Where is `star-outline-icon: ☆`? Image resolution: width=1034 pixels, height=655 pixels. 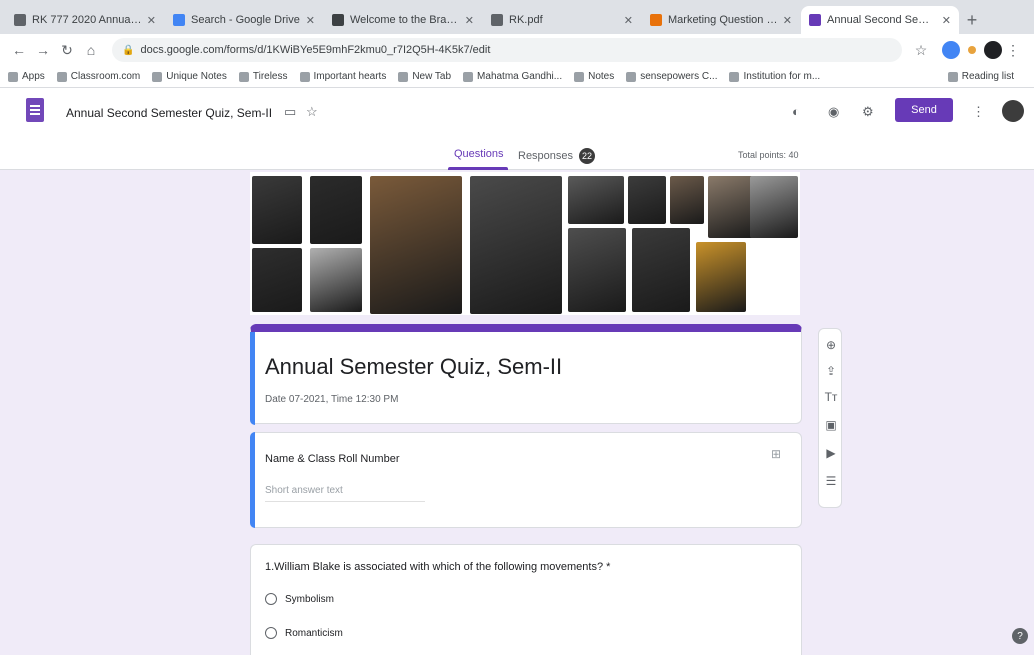
star-outline-icon: ☆ is located at coordinates (312, 112).